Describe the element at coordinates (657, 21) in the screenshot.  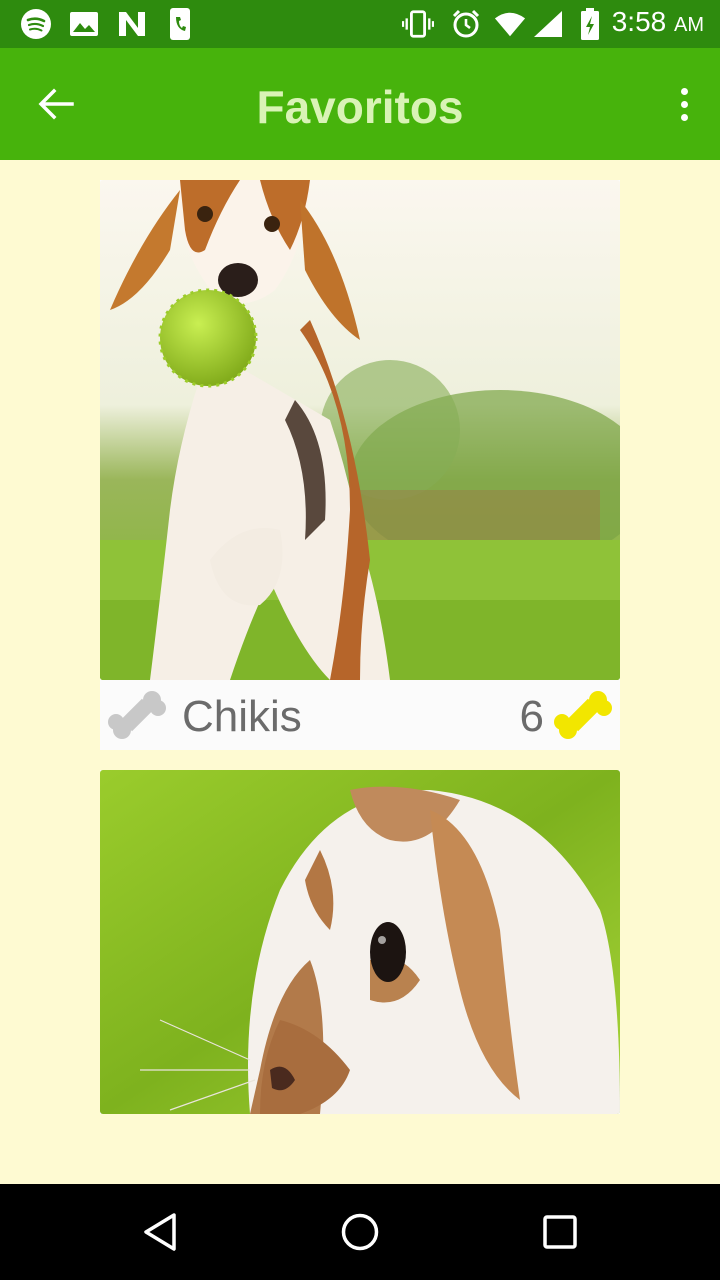
I see `status-time: 3:58 AM` at that location.